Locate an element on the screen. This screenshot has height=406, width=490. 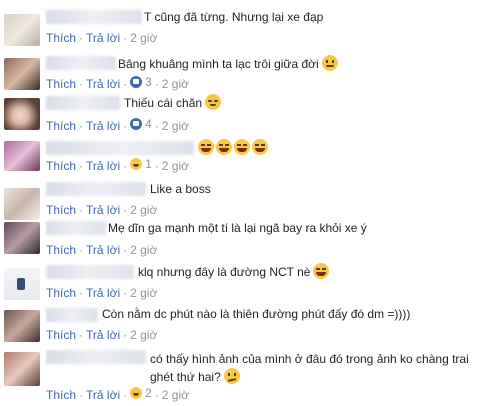
avatar-figure-icon is located at coordinates (21, 284).